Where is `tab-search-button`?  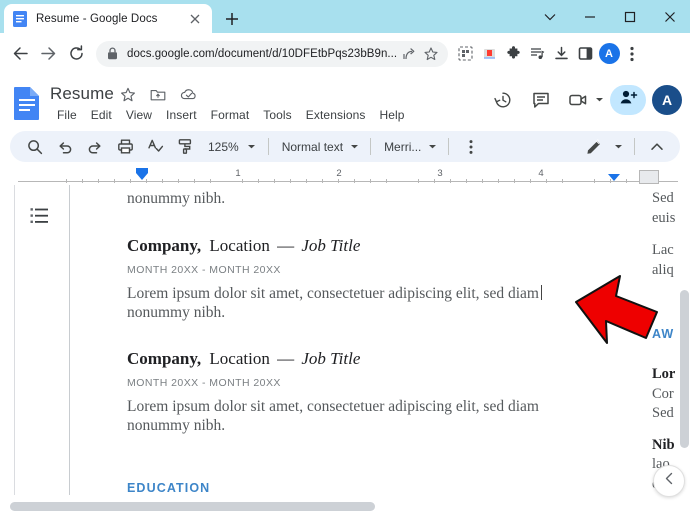
tab-search-button is located at coordinates (550, 16).